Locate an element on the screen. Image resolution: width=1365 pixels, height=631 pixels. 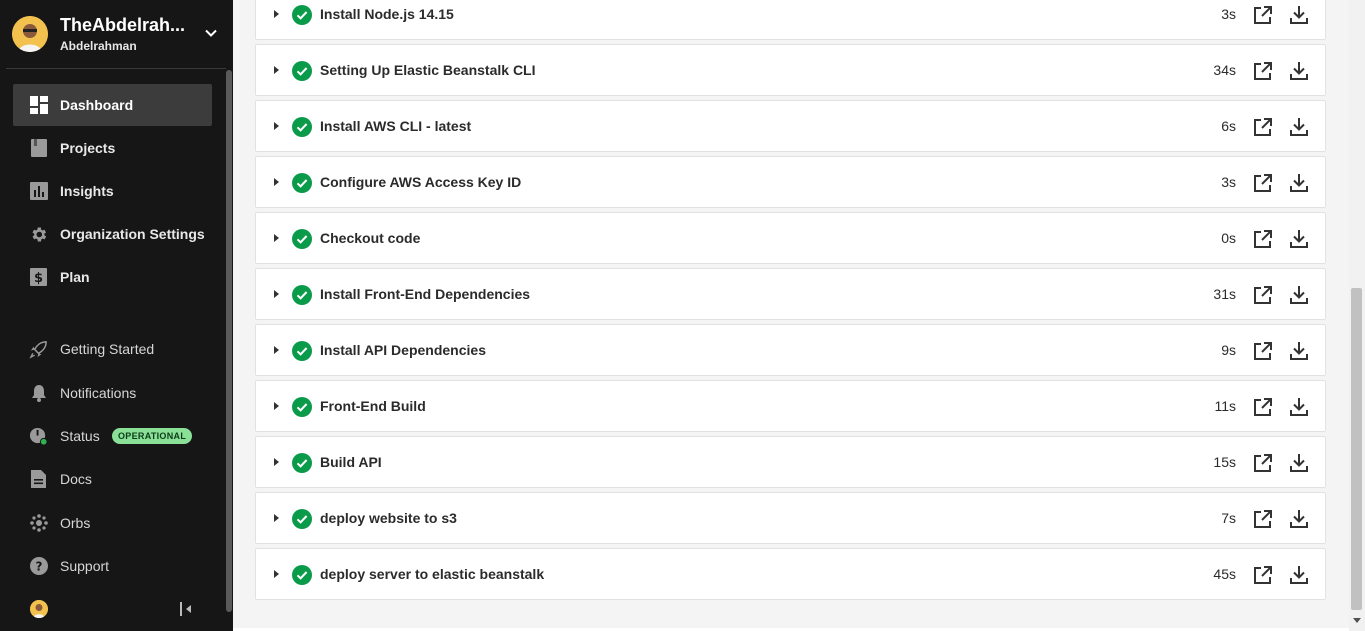
collapse-sidebar-icon is located at coordinates (186, 609).